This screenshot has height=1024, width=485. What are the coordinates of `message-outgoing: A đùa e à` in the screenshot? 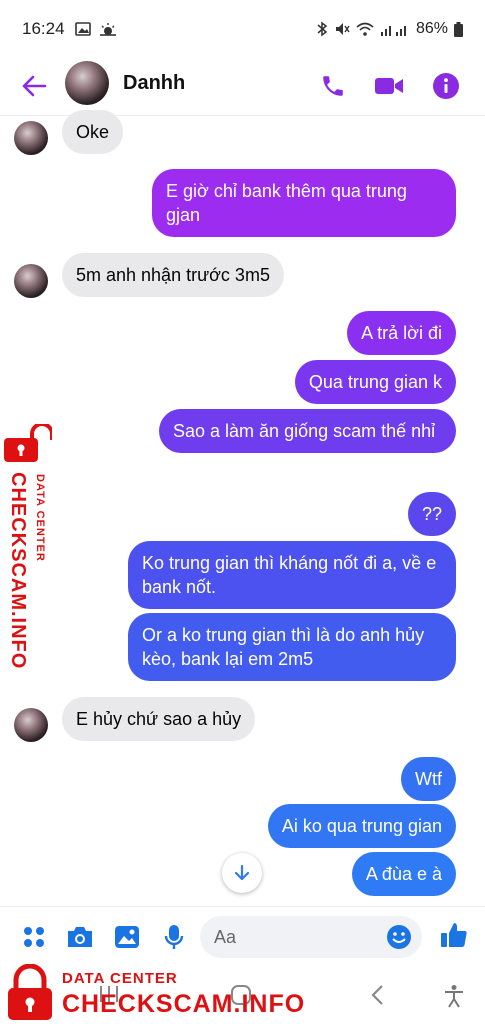 It's located at (403, 874).